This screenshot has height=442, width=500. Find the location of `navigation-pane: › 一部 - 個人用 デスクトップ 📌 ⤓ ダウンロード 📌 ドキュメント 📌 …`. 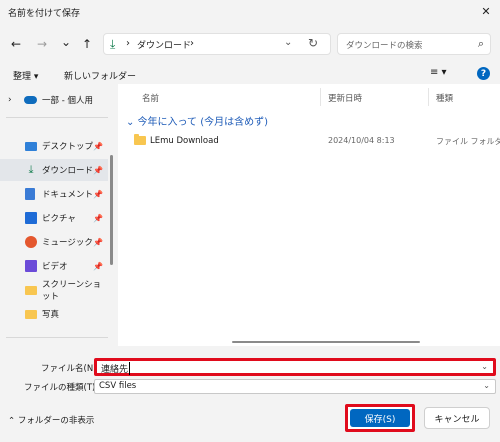

navigation-pane: › 一部 - 個人用 デスクトップ 📌 ⤓ ダウンロード 📌 ドキュメント 📌 … is located at coordinates (58, 215).